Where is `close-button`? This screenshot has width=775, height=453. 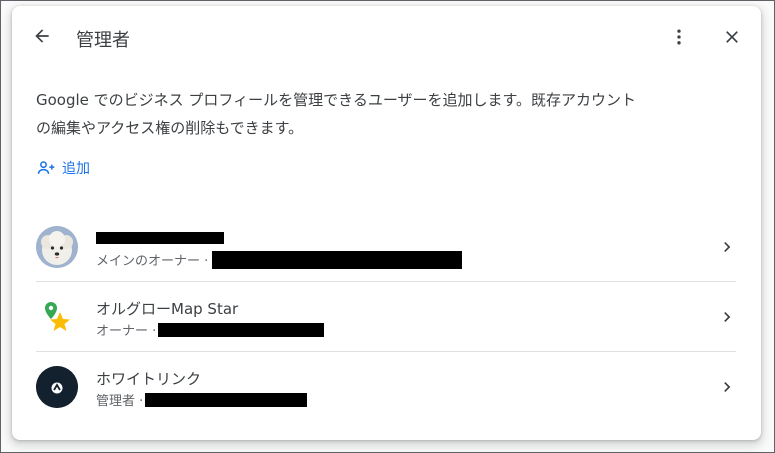 close-button is located at coordinates (732, 37).